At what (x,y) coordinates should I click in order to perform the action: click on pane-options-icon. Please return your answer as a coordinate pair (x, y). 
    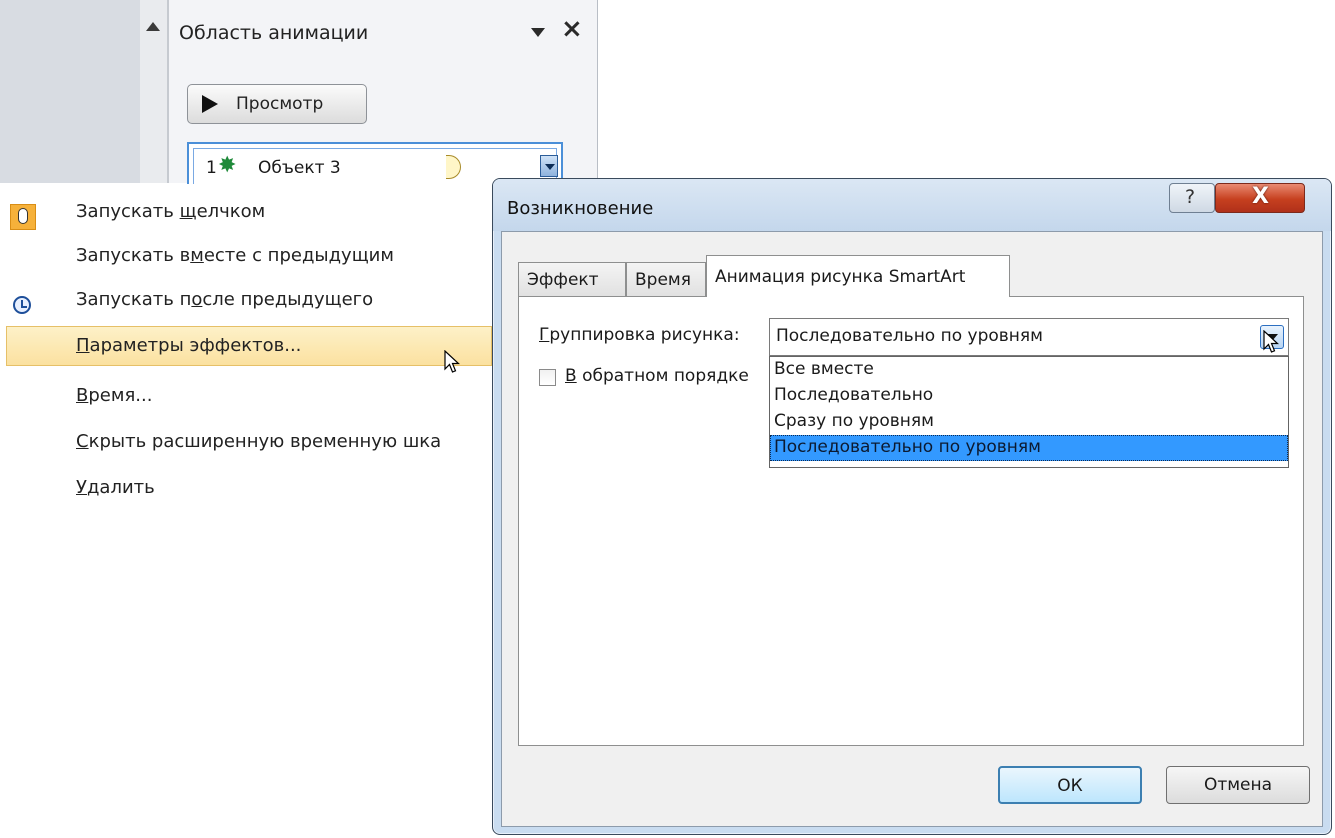
    Looking at the image, I should click on (538, 32).